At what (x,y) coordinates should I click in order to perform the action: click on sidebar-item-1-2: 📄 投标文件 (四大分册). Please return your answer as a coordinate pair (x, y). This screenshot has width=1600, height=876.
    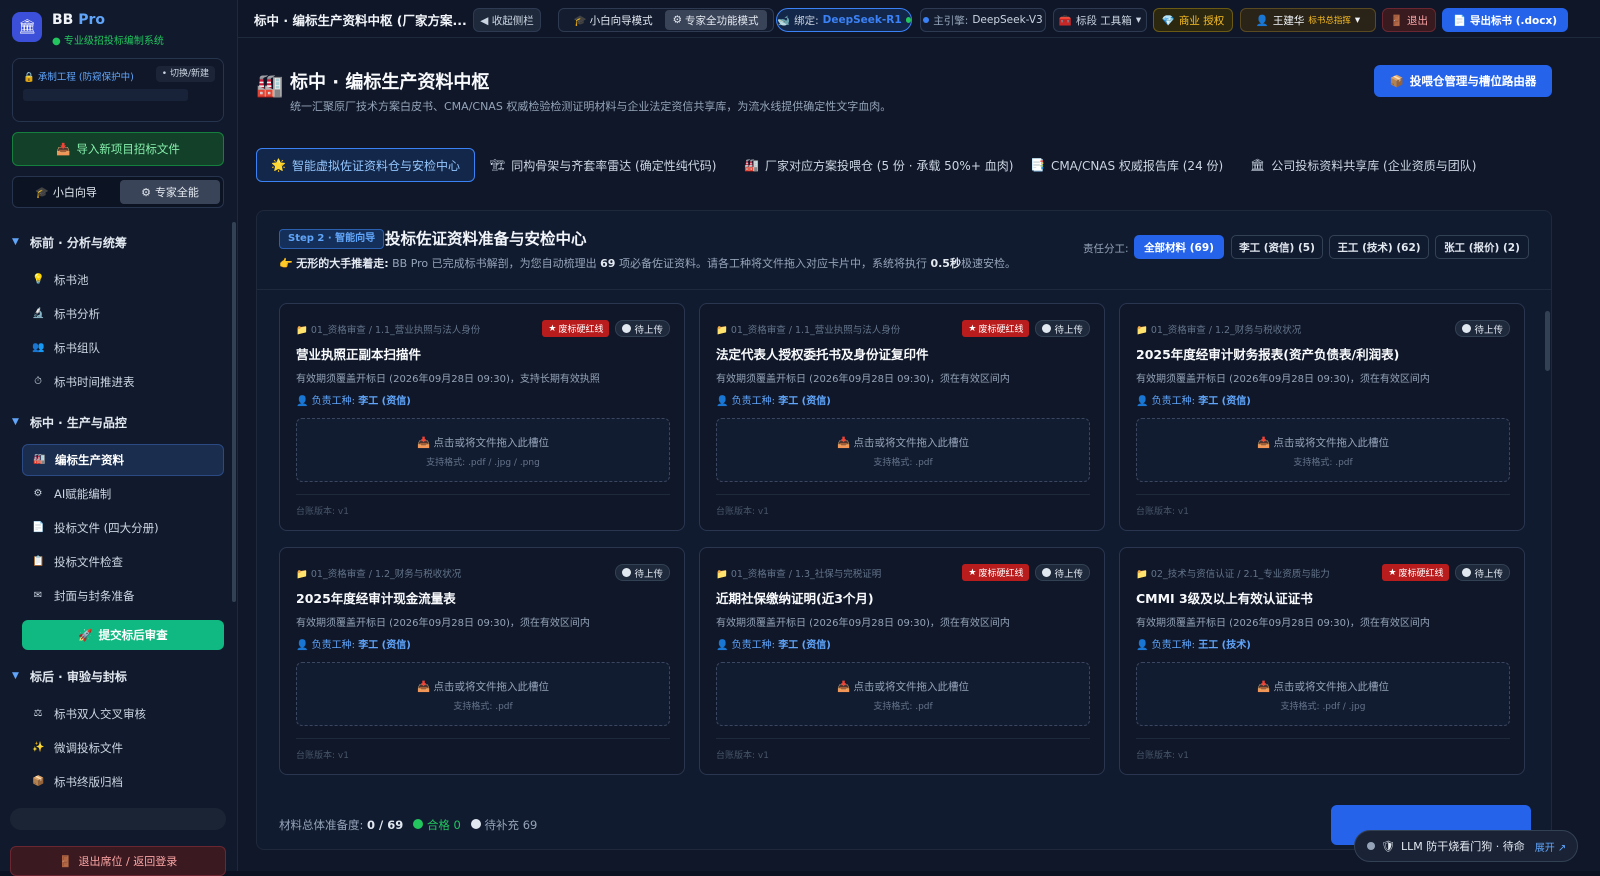
    Looking at the image, I should click on (123, 528).